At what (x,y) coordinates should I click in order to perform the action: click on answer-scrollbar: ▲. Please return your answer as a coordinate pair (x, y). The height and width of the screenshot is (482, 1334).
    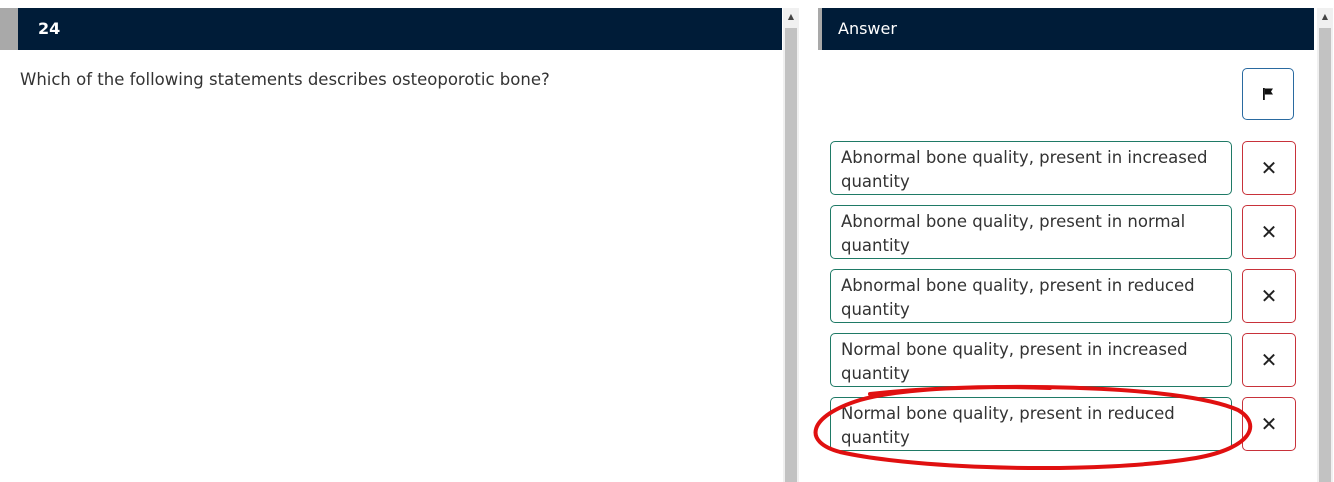
    Looking at the image, I should click on (1325, 245).